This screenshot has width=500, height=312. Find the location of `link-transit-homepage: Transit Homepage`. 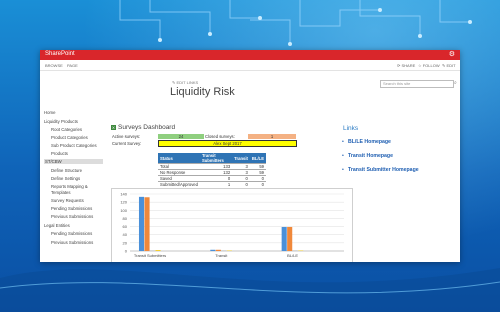

link-transit-homepage: Transit Homepage is located at coordinates (370, 156).